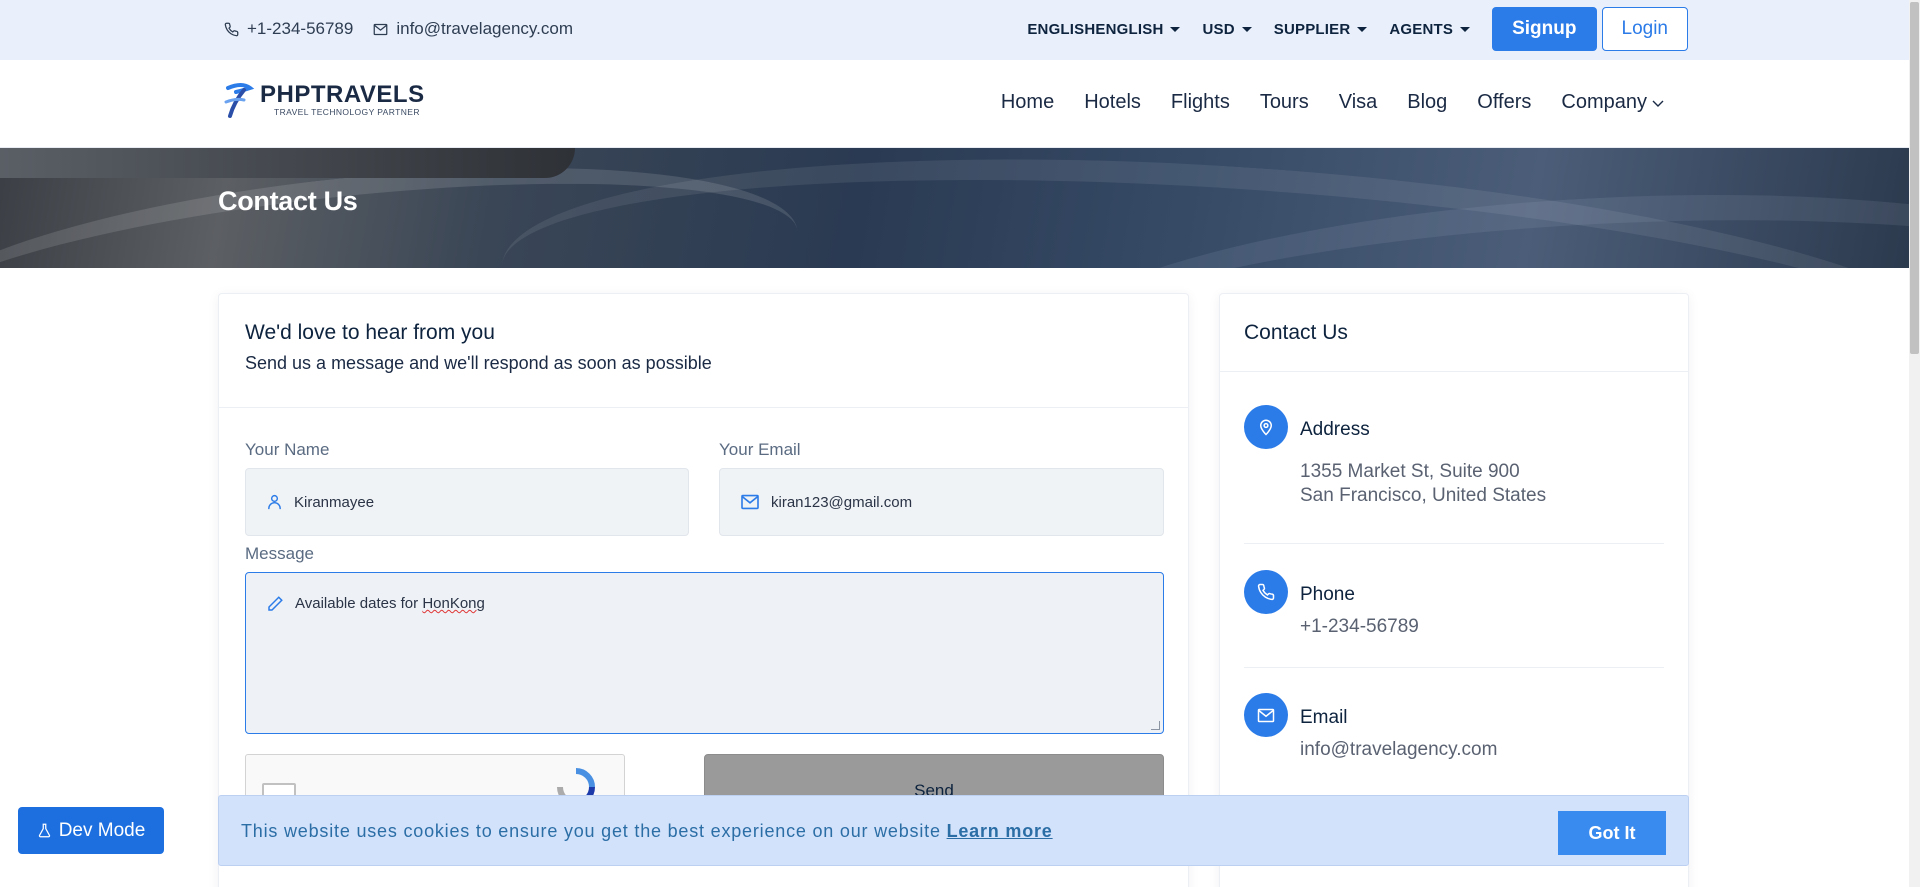  Describe the element at coordinates (467, 502) in the screenshot. I see `name-field: Kiranmayee` at that location.